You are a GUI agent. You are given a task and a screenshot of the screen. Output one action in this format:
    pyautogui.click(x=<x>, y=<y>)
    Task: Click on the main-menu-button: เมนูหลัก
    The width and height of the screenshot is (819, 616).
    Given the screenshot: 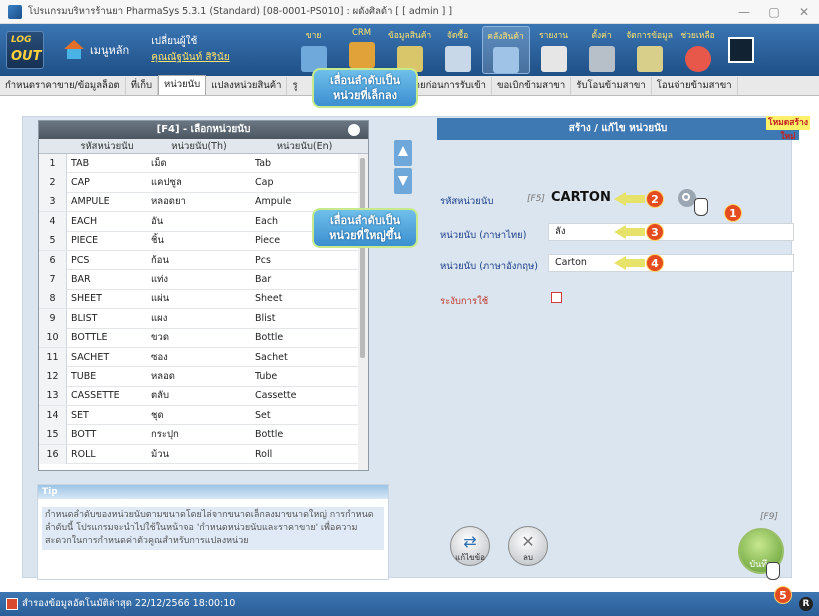 What is the action you would take?
    pyautogui.click(x=95, y=50)
    